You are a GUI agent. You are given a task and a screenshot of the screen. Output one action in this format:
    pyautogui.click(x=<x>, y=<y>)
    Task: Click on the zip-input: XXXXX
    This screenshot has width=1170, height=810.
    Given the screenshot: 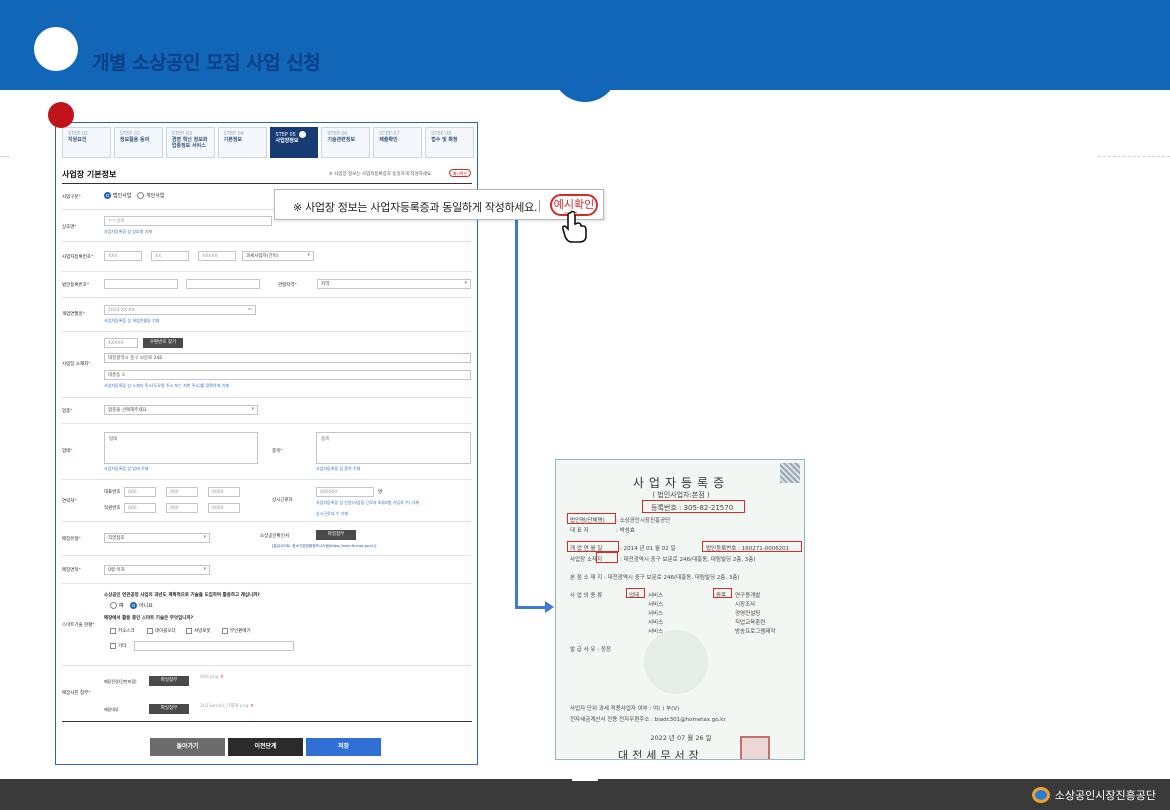 What is the action you would take?
    pyautogui.click(x=121, y=343)
    